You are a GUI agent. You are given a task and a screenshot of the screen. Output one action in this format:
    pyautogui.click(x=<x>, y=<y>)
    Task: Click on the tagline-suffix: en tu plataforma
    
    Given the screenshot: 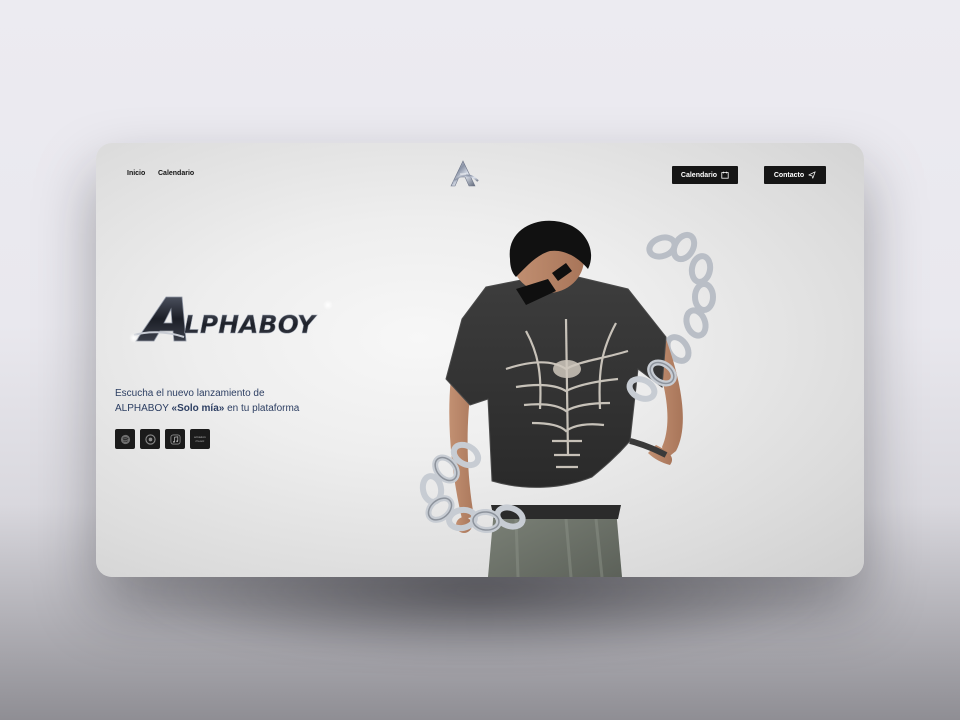 What is the action you would take?
    pyautogui.click(x=262, y=408)
    